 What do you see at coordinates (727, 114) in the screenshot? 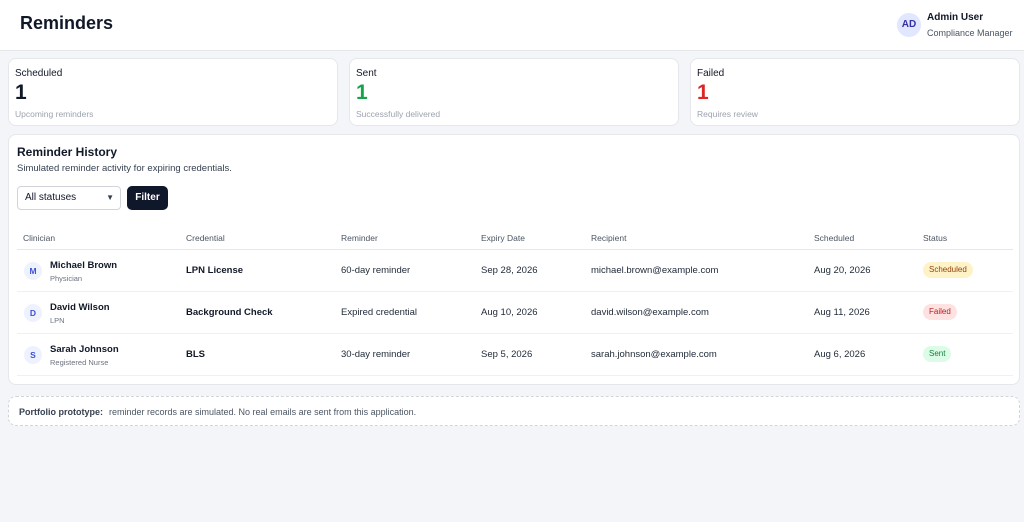
I see `stat-subtitle: Requires review` at bounding box center [727, 114].